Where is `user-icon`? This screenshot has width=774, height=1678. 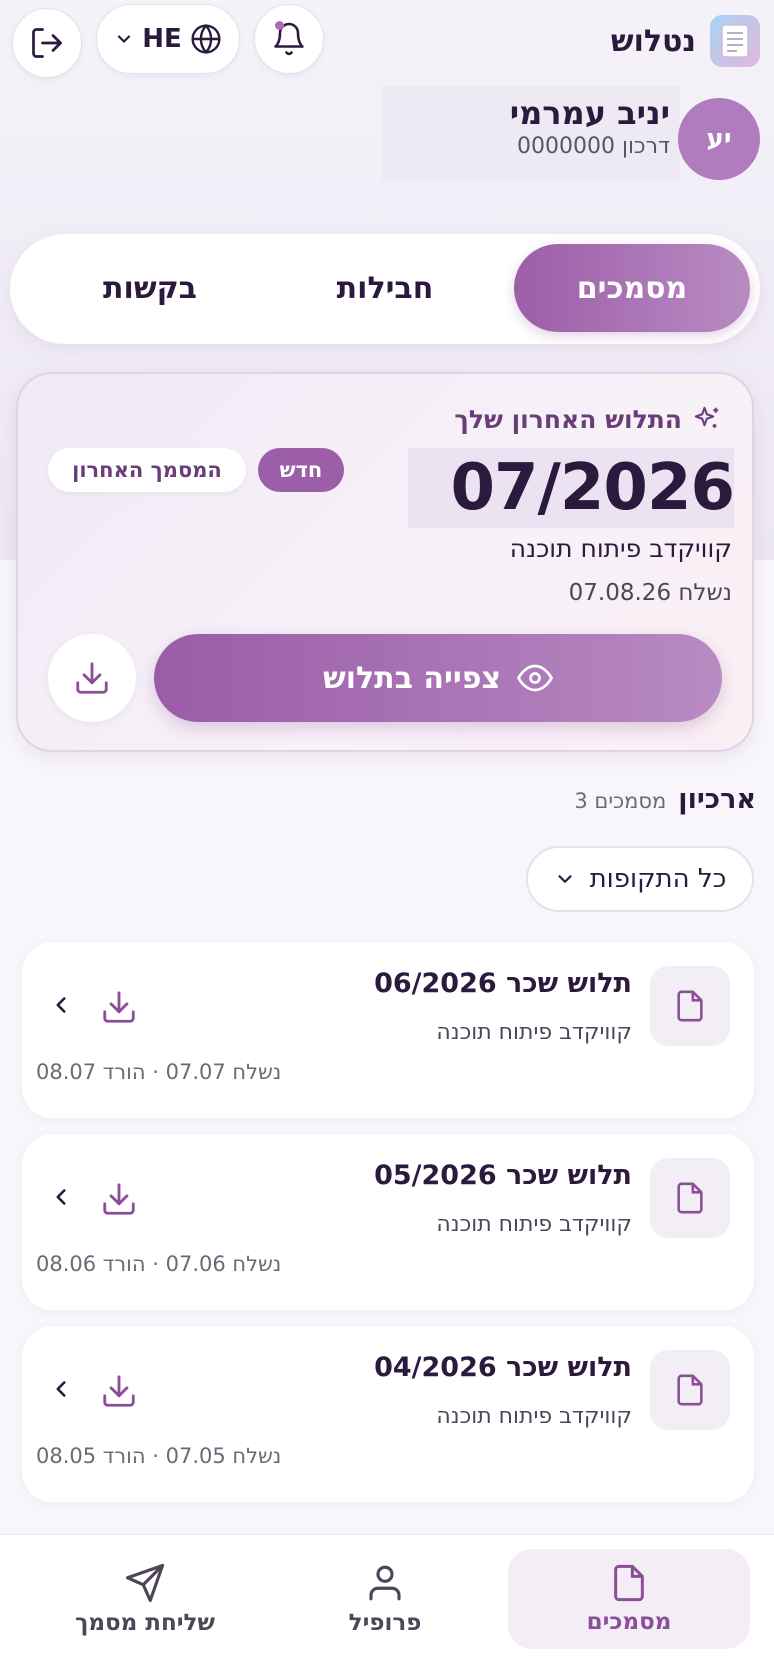 user-icon is located at coordinates (385, 1583).